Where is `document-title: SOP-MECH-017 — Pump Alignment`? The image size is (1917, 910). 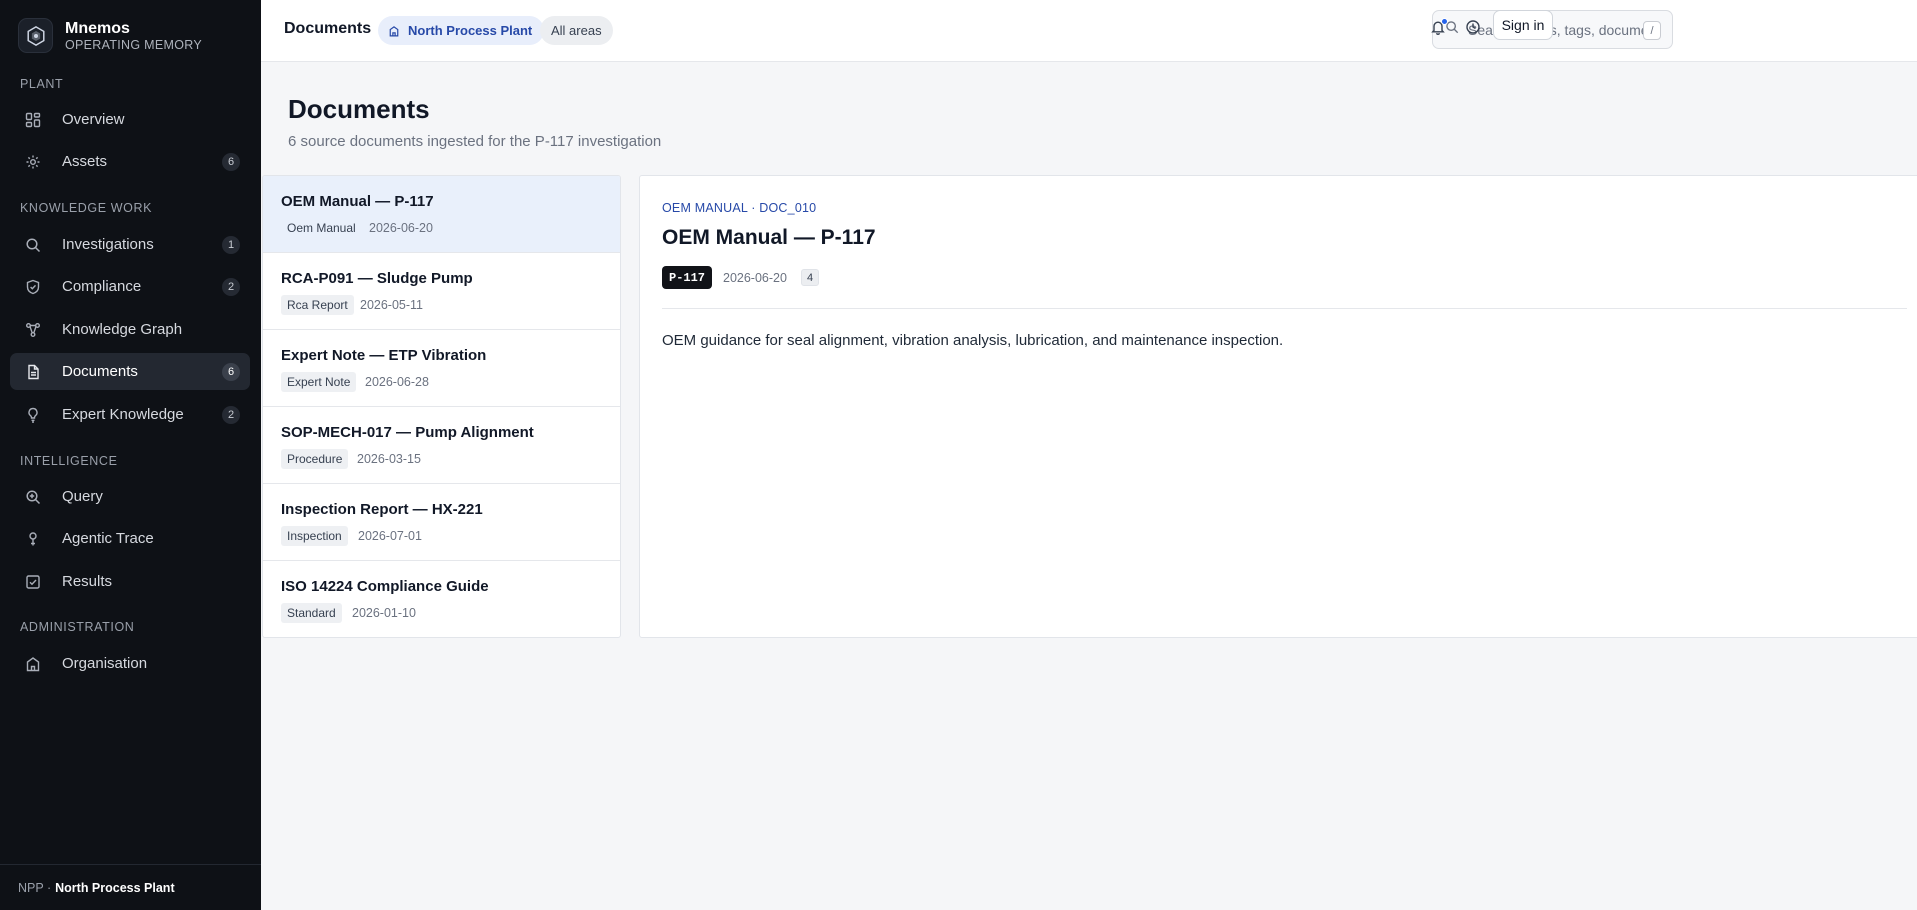 document-title: SOP-MECH-017 — Pump Alignment is located at coordinates (407, 432).